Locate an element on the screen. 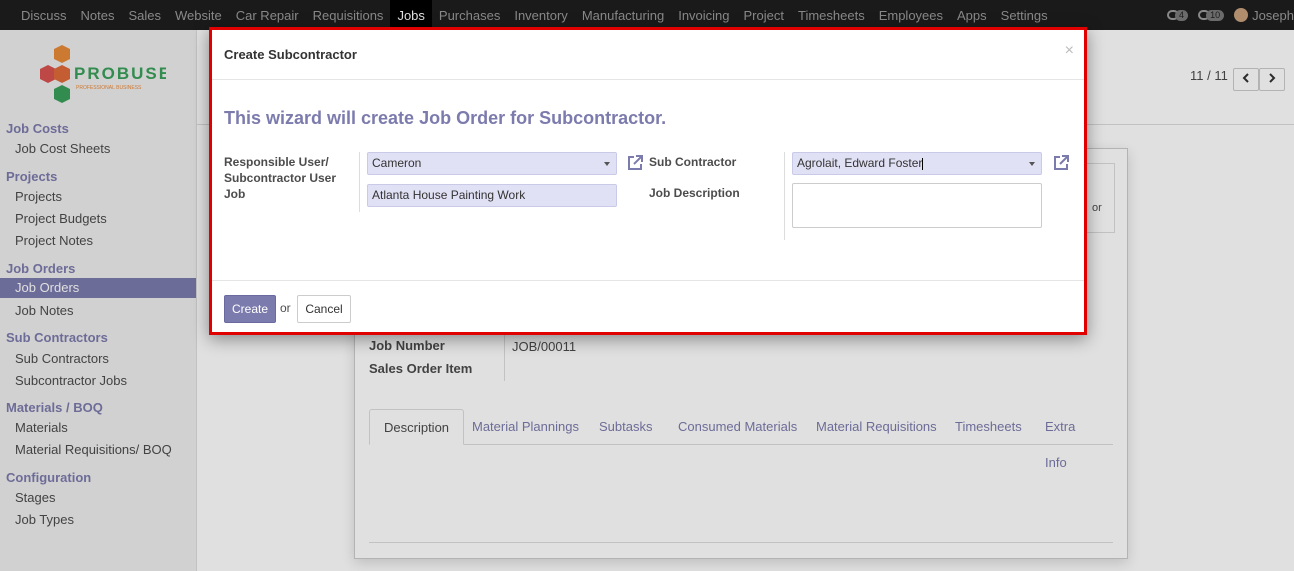 The image size is (1294, 571). left-field-divider is located at coordinates (359, 182).